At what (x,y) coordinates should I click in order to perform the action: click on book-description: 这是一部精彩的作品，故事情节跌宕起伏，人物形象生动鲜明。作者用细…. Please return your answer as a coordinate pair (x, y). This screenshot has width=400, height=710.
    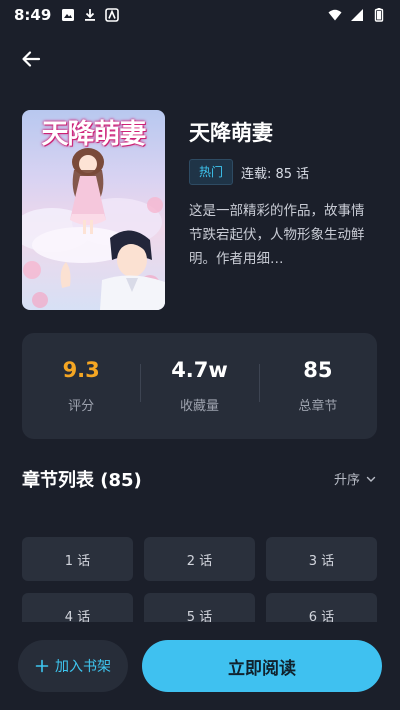
    Looking at the image, I should click on (281, 235).